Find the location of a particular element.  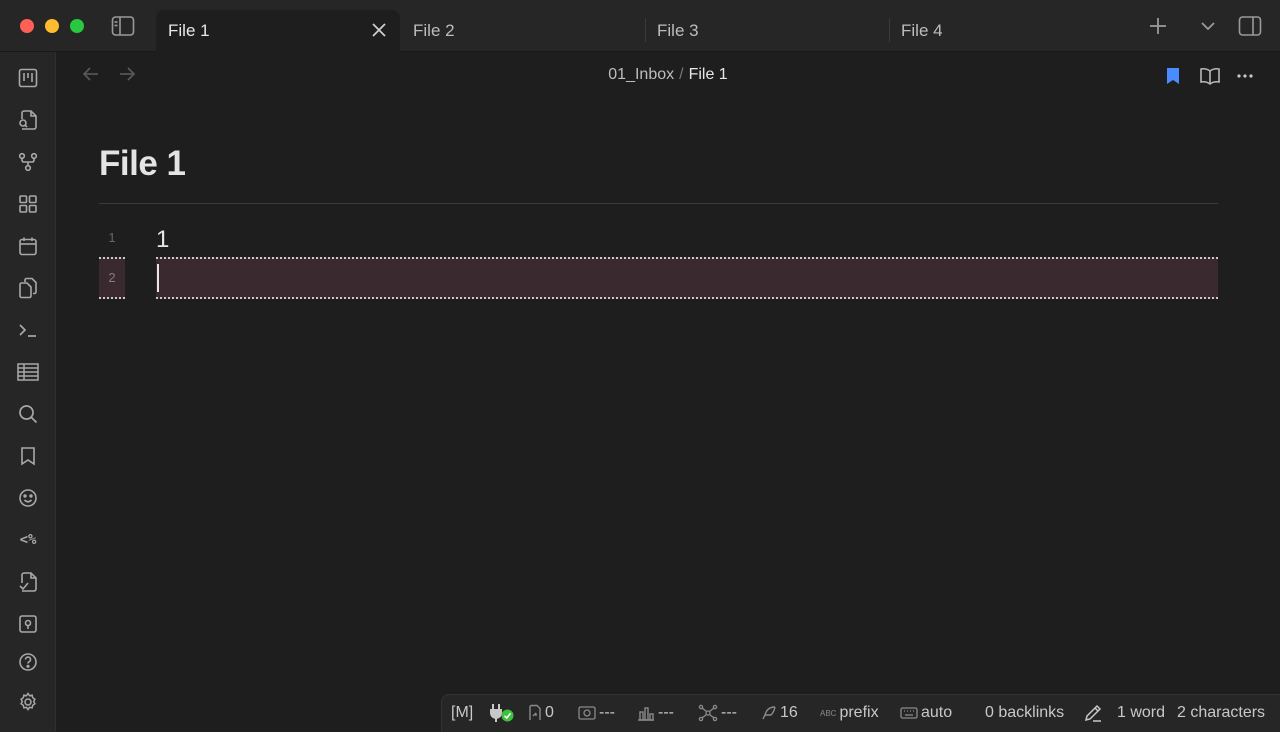

breadcrumb-file: File 1 is located at coordinates (708, 74).